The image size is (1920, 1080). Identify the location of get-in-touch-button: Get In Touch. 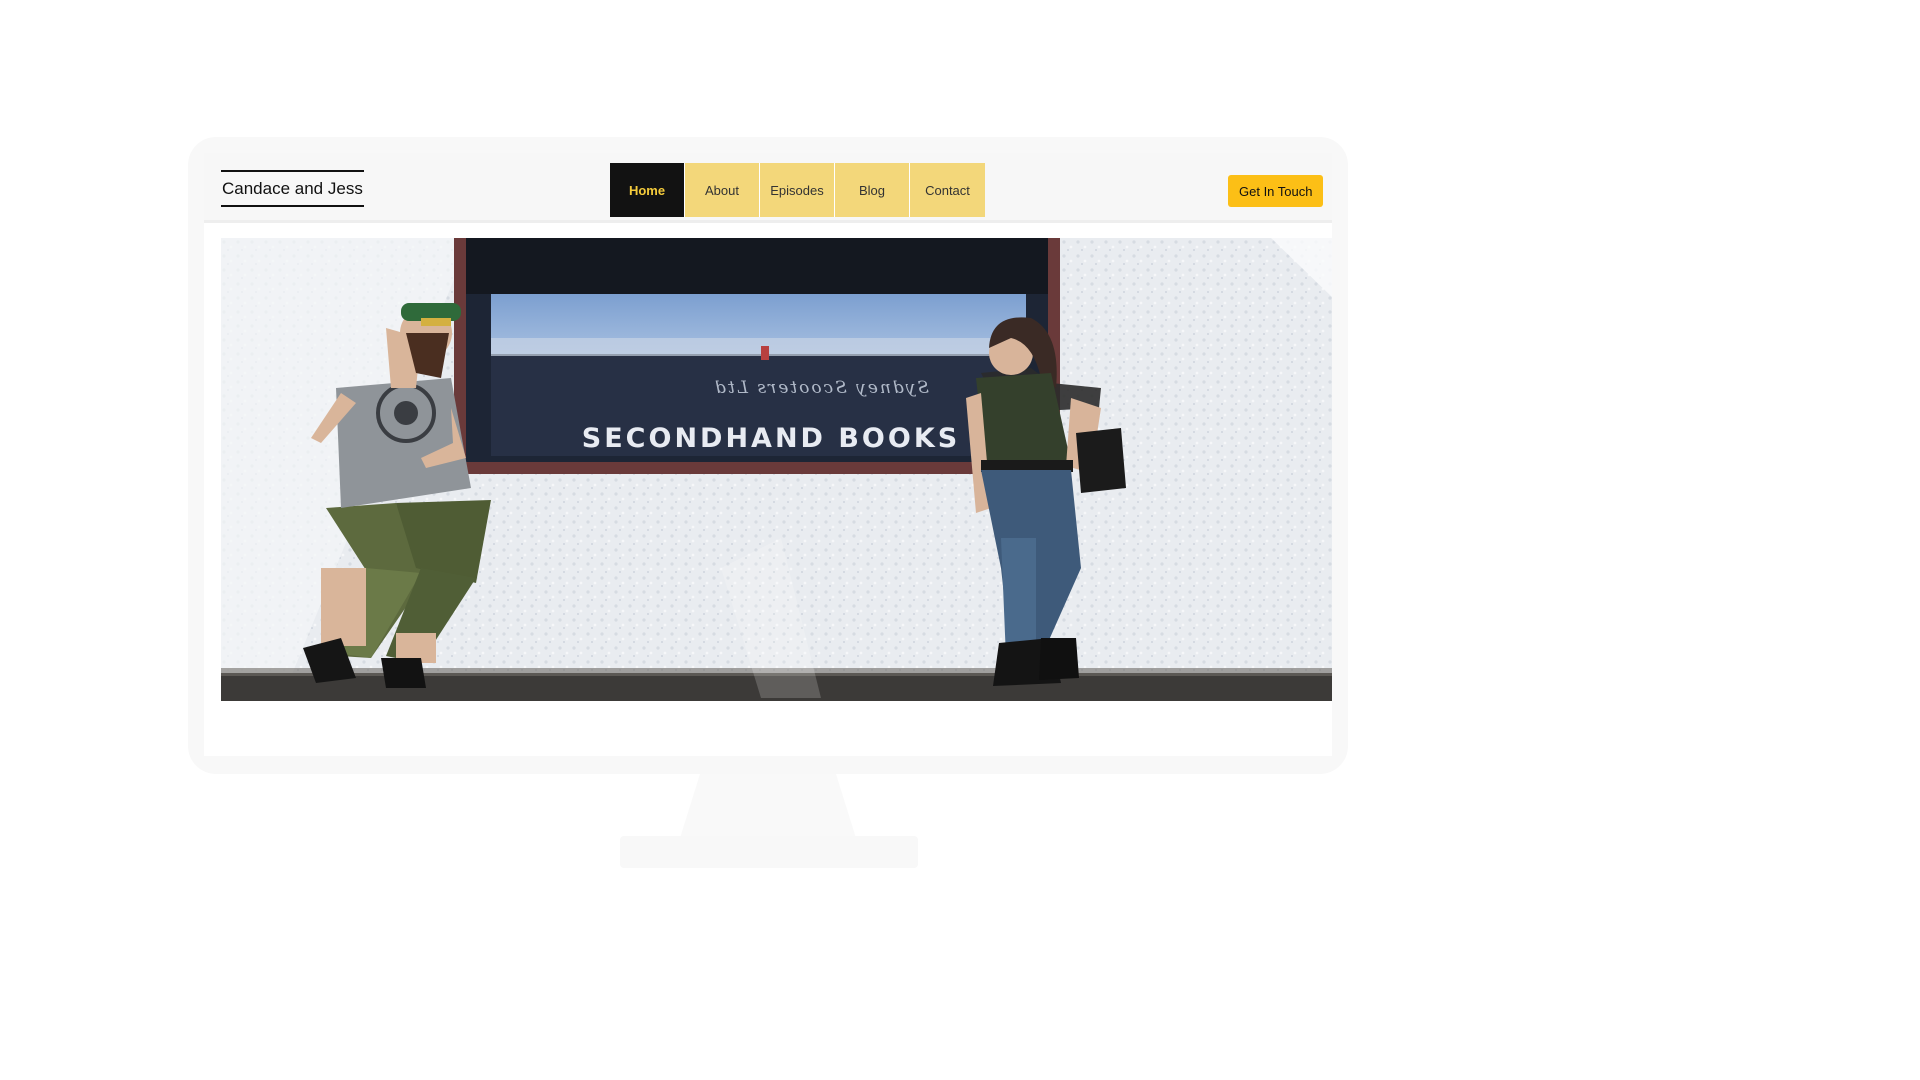
(1276, 191).